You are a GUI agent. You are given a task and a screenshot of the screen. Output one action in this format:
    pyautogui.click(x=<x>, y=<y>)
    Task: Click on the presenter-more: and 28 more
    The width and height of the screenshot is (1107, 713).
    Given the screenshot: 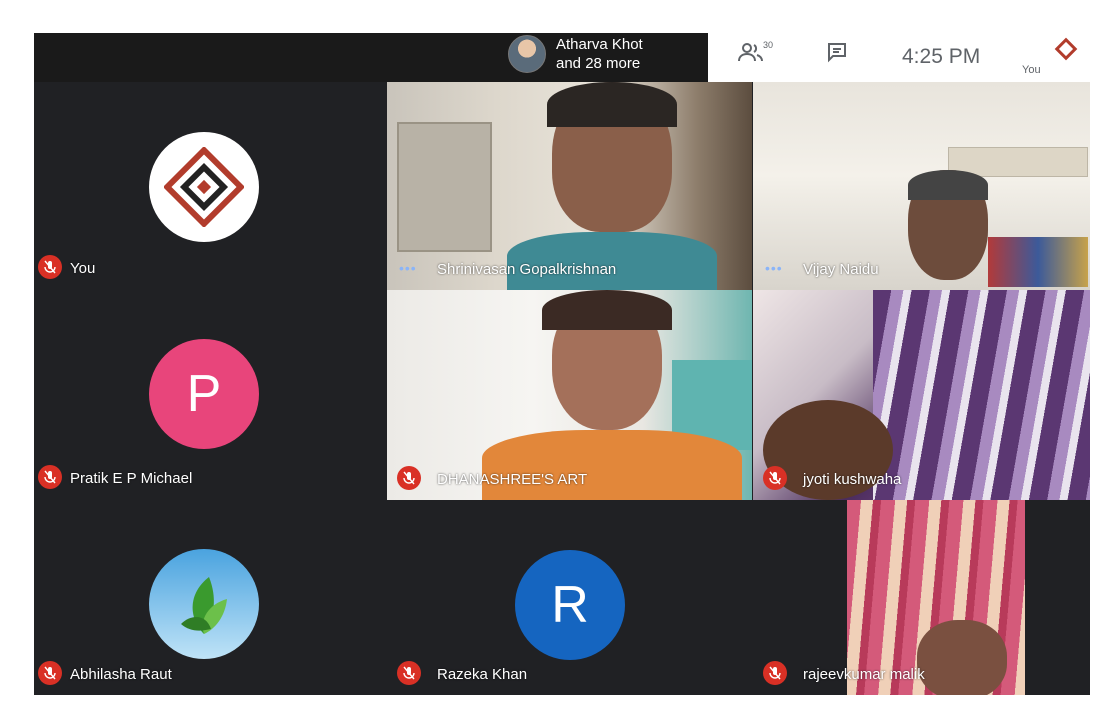 What is the action you would take?
    pyautogui.click(x=598, y=63)
    